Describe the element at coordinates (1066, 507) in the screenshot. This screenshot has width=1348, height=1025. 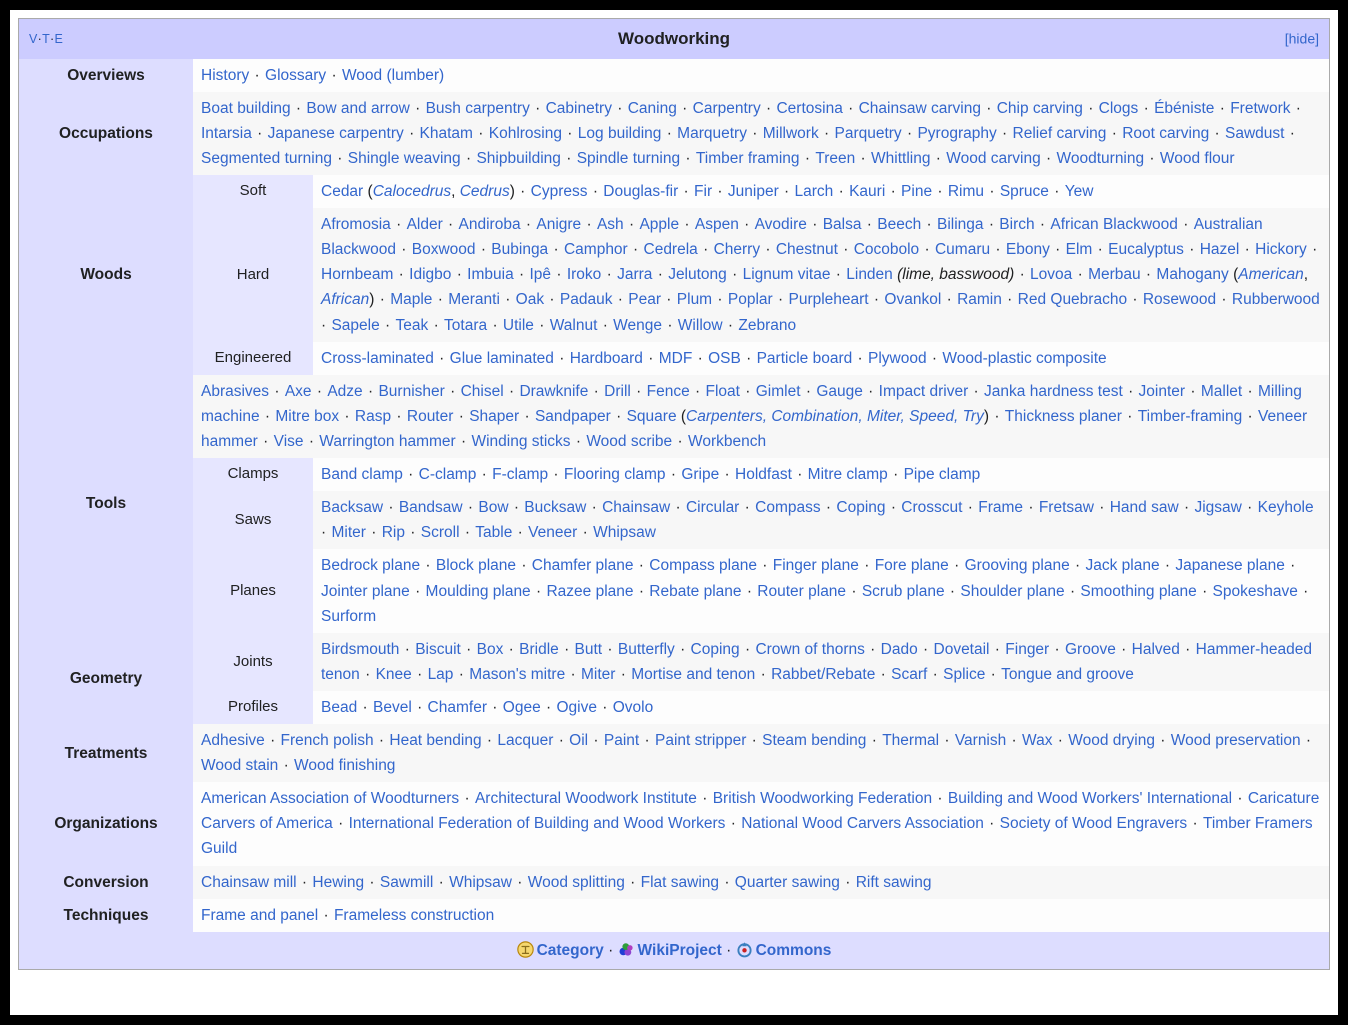
I see `navbox-link: Fretsaw` at that location.